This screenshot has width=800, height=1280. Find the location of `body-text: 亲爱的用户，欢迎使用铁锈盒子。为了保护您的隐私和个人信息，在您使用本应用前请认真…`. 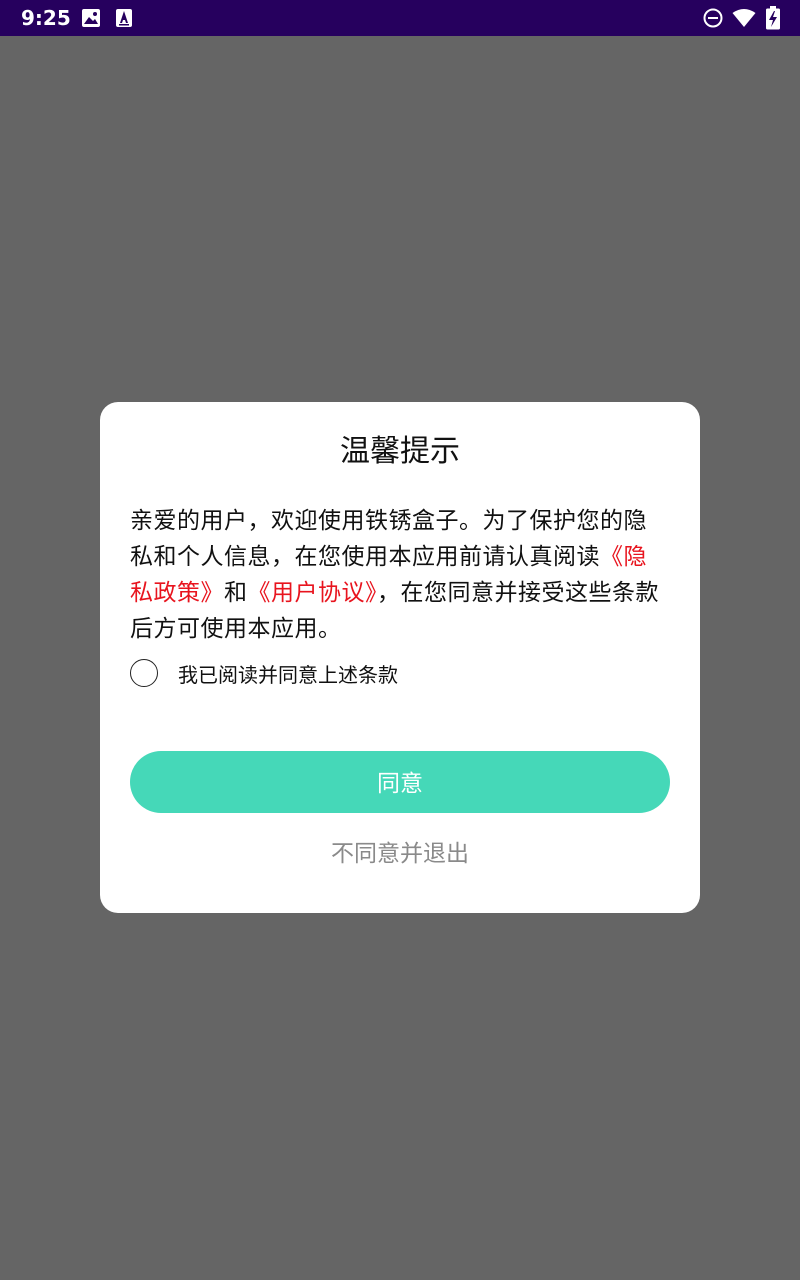

body-text: 亲爱的用户，欢迎使用铁锈盒子。为了保护您的隐私和个人信息，在您使用本应用前请认真… is located at coordinates (388, 539).